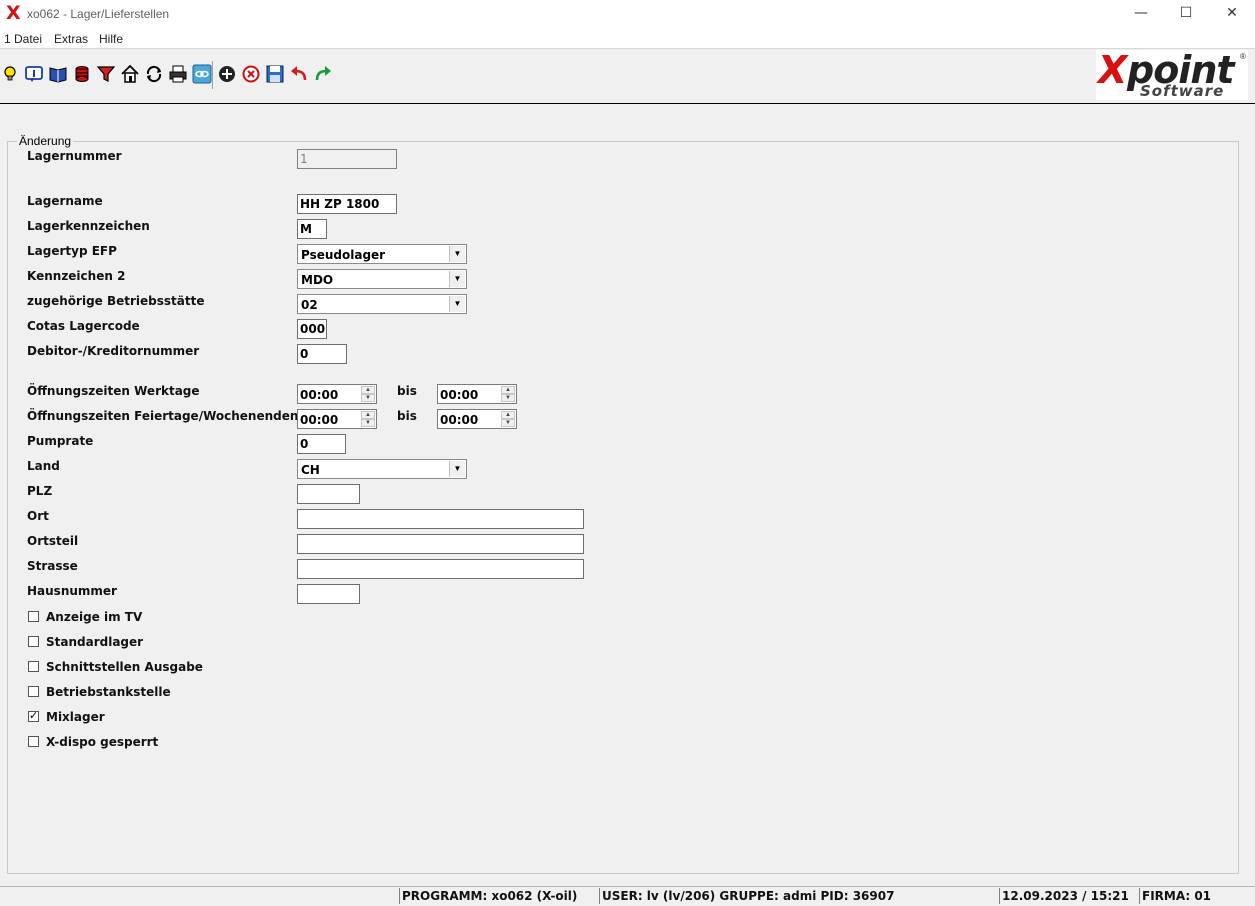 The width and height of the screenshot is (1255, 906). I want to click on plz-field, so click(328, 494).